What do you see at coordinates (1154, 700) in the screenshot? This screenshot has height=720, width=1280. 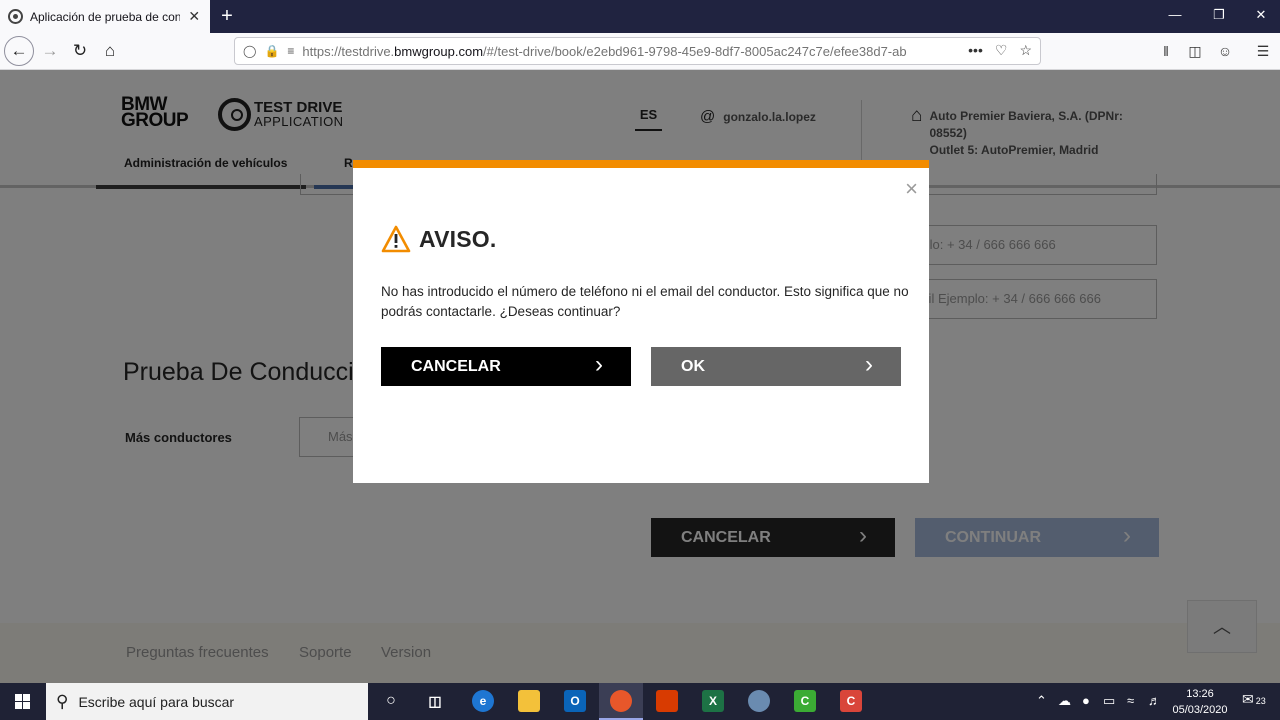 I see `volume-icon: ♬` at bounding box center [1154, 700].